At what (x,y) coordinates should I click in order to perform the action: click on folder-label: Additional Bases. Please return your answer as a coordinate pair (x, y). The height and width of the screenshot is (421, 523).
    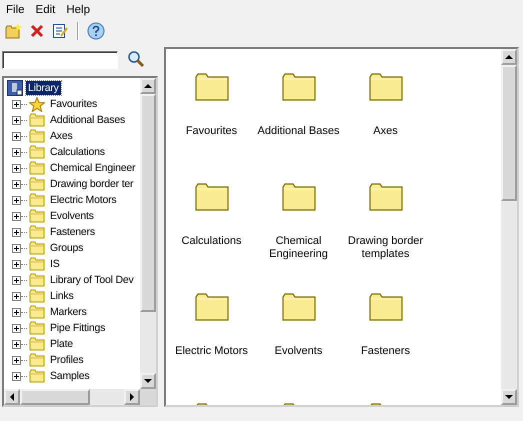
    Looking at the image, I should click on (299, 131).